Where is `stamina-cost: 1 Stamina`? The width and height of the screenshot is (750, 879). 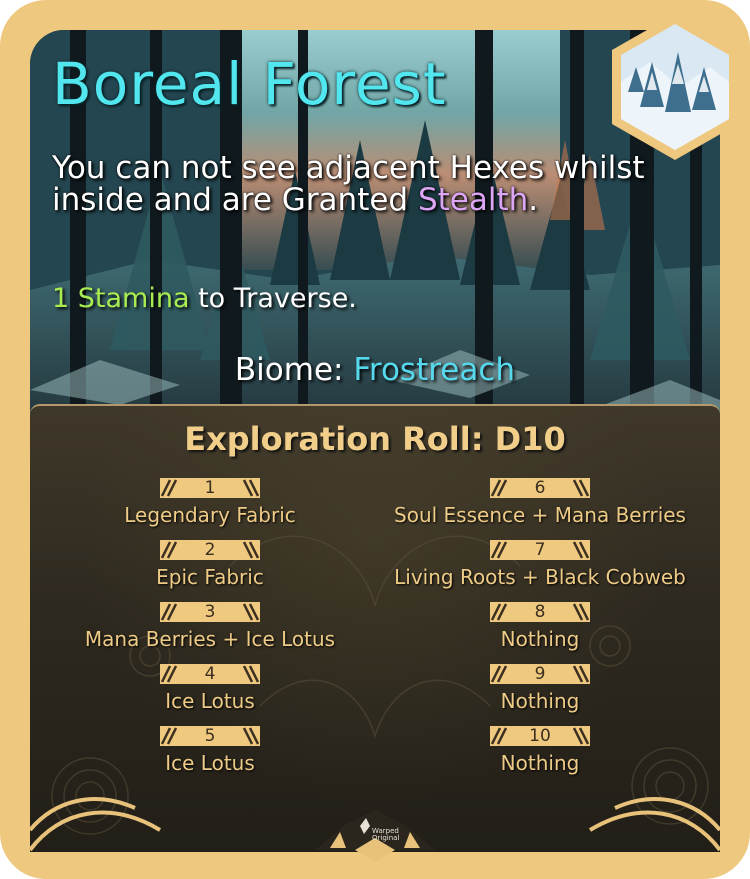 stamina-cost: 1 Stamina is located at coordinates (121, 298).